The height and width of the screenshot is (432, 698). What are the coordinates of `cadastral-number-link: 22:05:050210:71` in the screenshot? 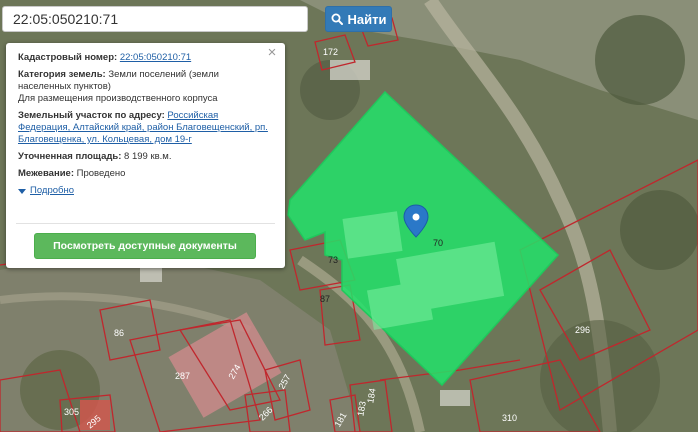 It's located at (155, 57).